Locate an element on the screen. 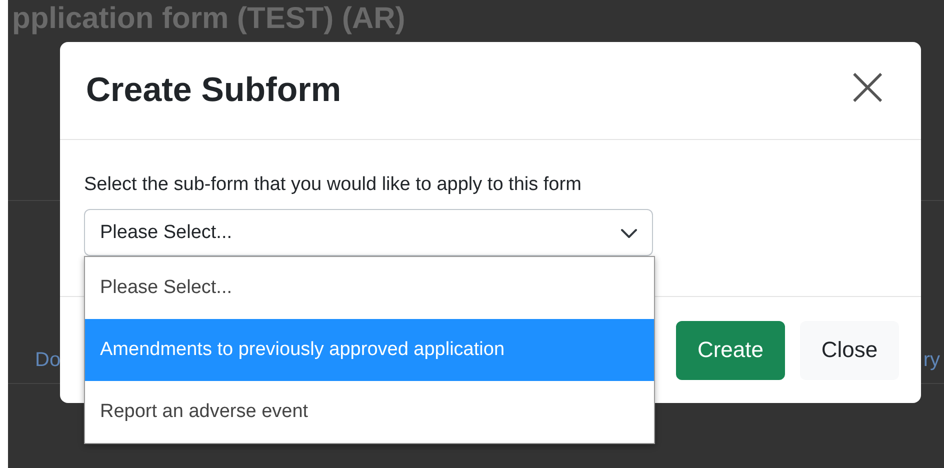  close-button: Close is located at coordinates (849, 350).